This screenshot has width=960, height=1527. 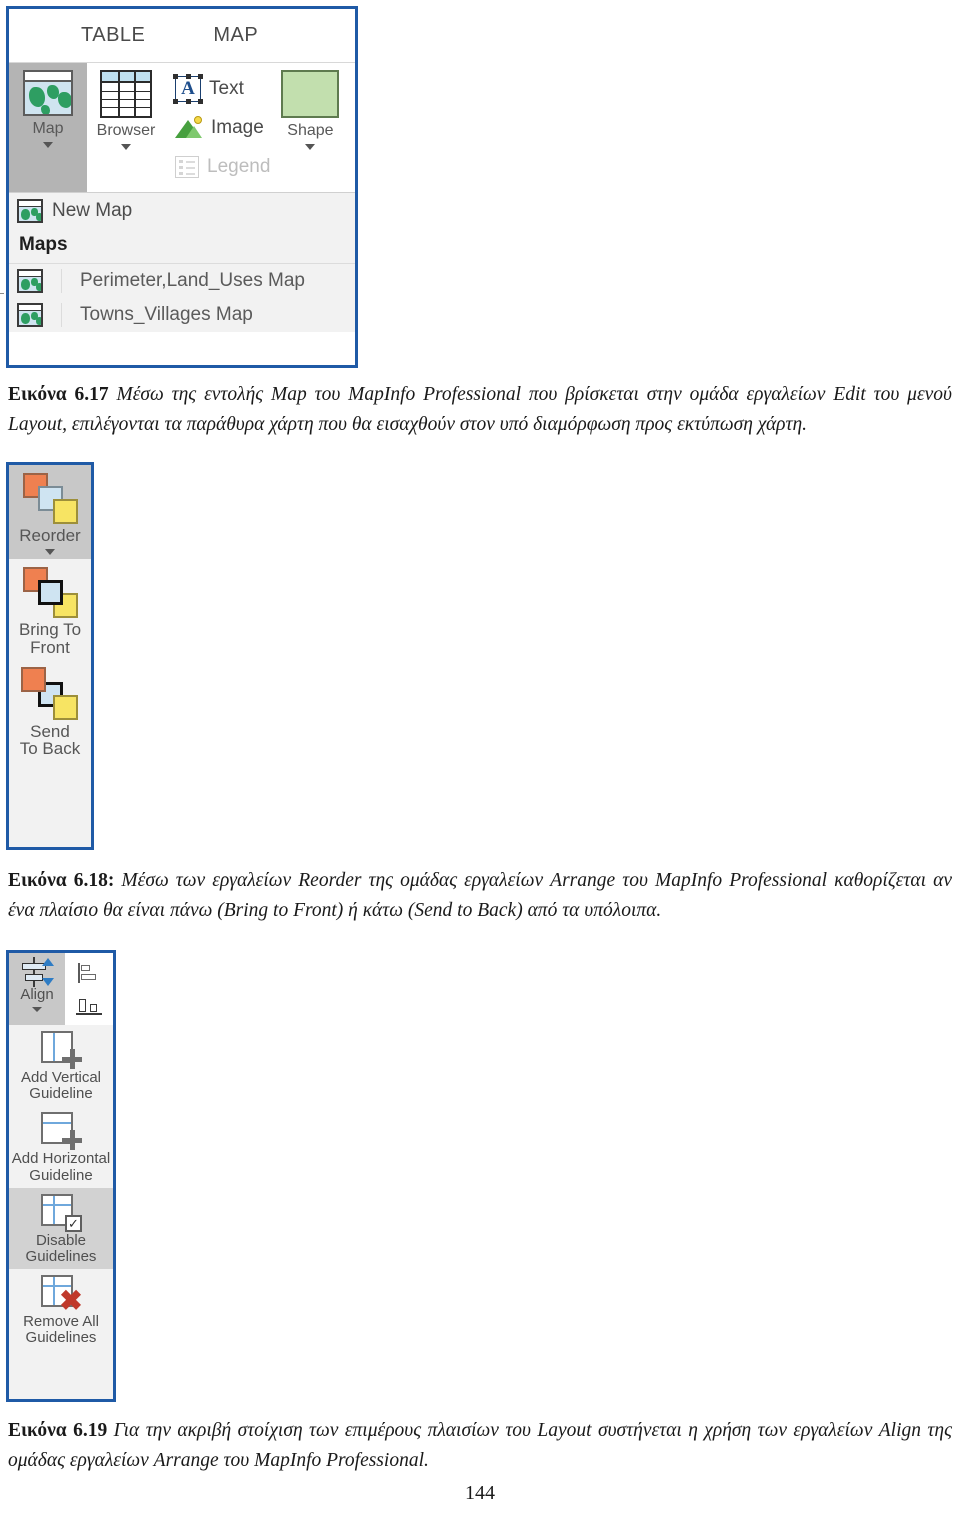 What do you see at coordinates (188, 88) in the screenshot?
I see `text-icon: A` at bounding box center [188, 88].